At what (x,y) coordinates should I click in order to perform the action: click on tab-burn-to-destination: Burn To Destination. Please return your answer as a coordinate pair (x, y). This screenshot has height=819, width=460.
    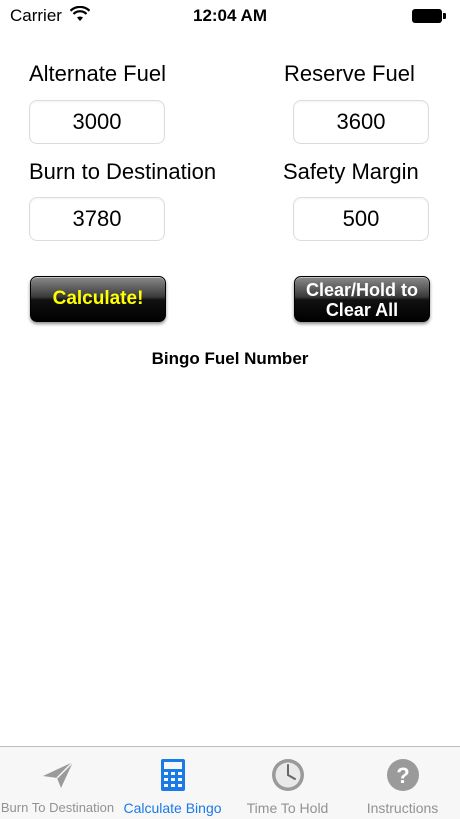
    Looking at the image, I should click on (57, 783).